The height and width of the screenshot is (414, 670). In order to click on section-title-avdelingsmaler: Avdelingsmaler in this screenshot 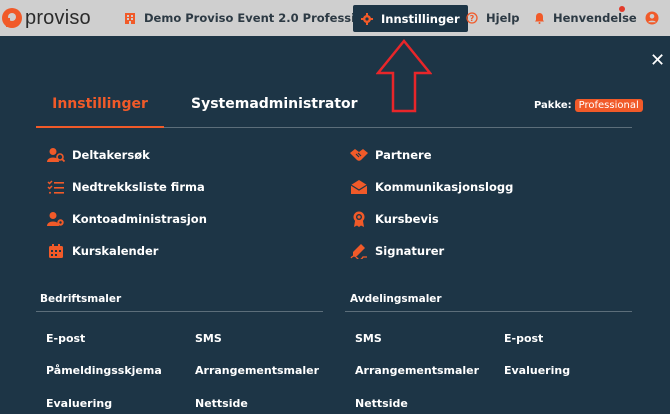, I will do `click(396, 299)`.